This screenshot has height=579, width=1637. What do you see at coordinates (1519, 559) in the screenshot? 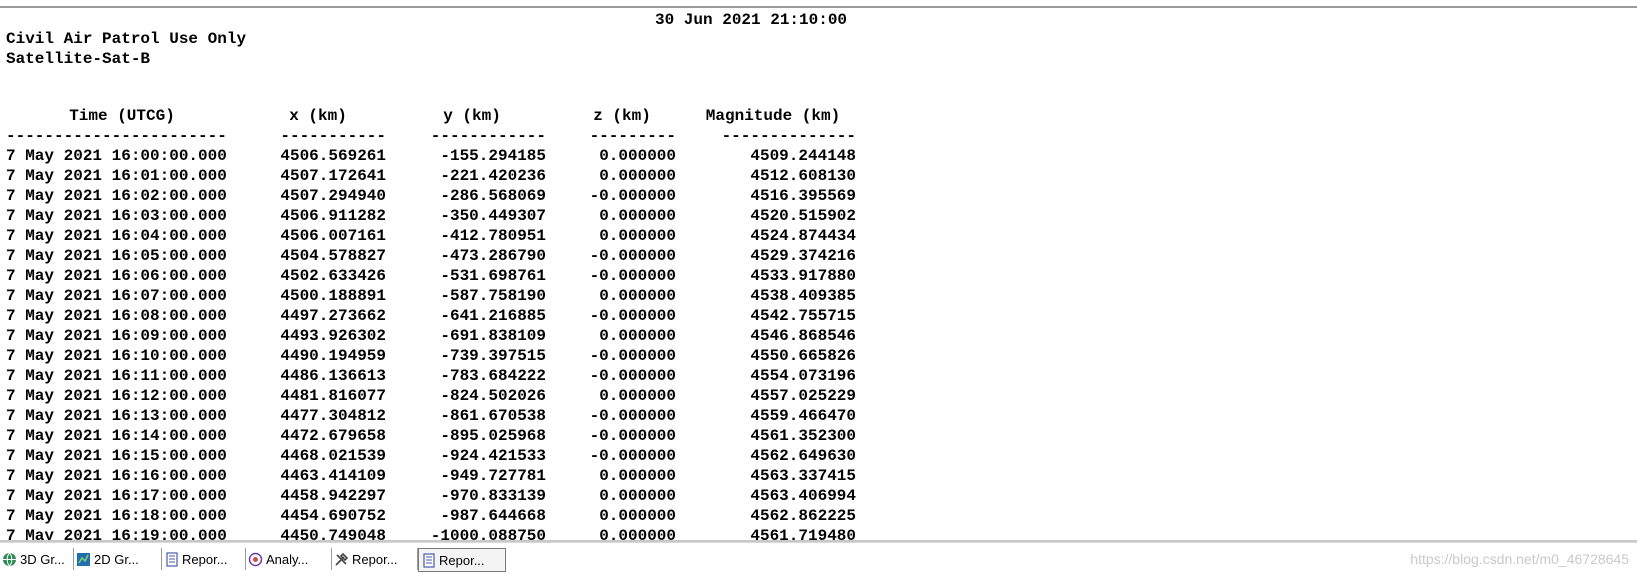
I see `watermark: https://blog.csdn.net/m0_46728645` at bounding box center [1519, 559].